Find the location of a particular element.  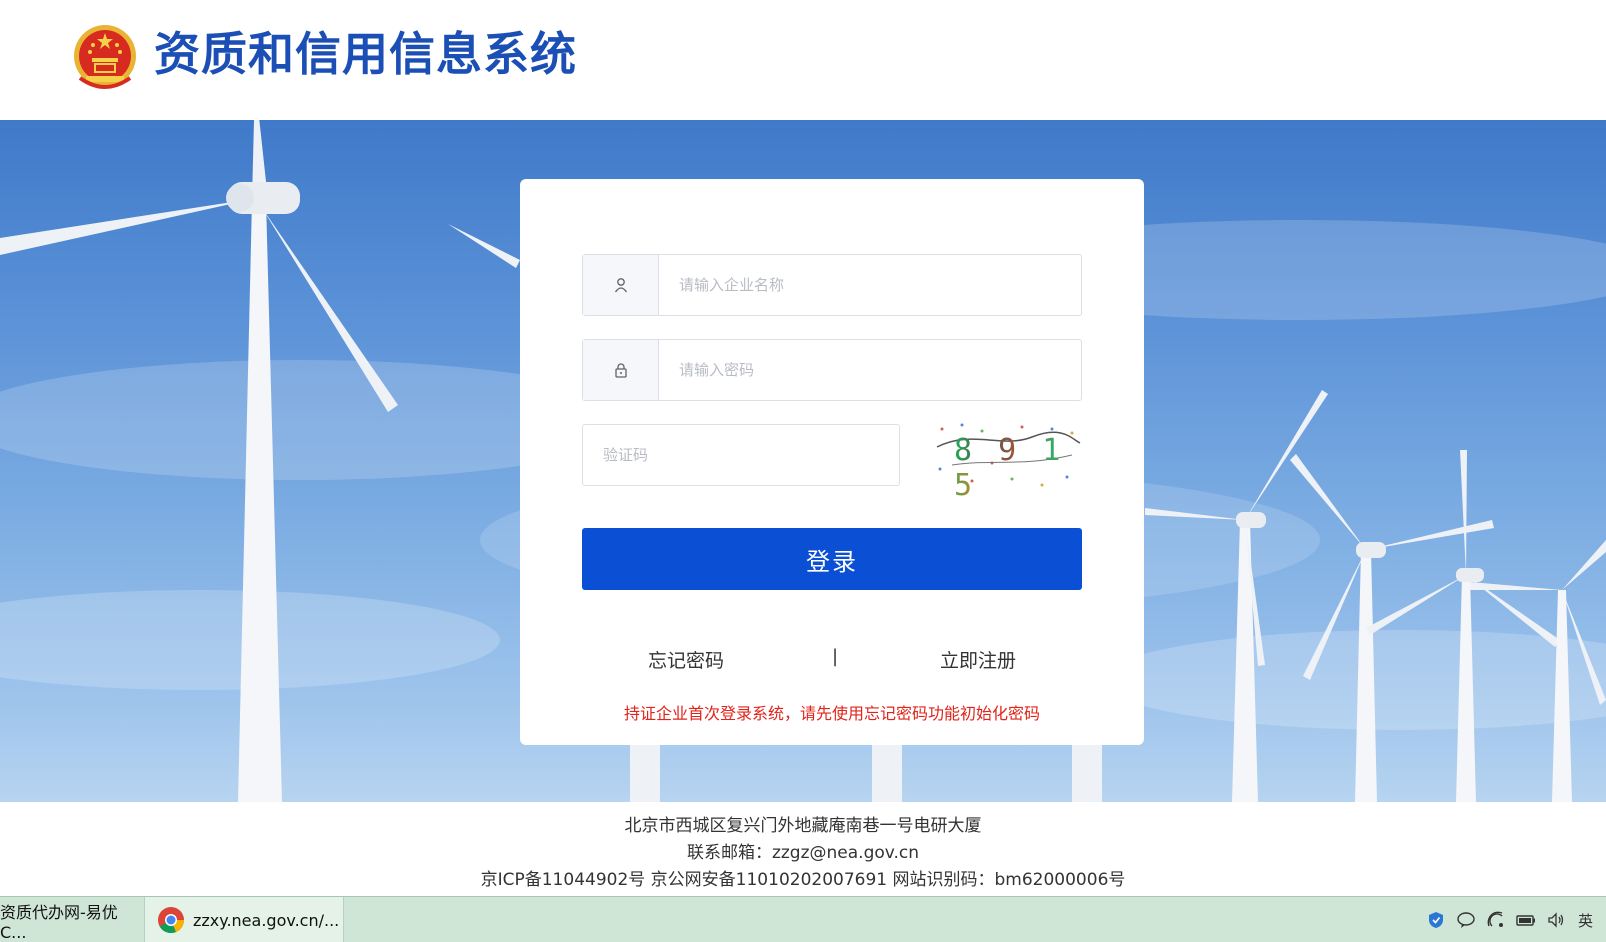

svg-text: 英 is located at coordinates (1585, 921).